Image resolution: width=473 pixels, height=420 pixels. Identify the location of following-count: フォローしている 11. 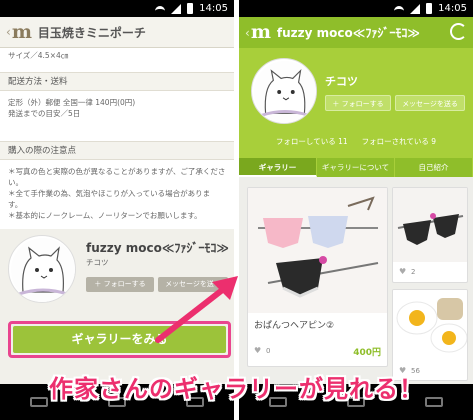
(312, 141).